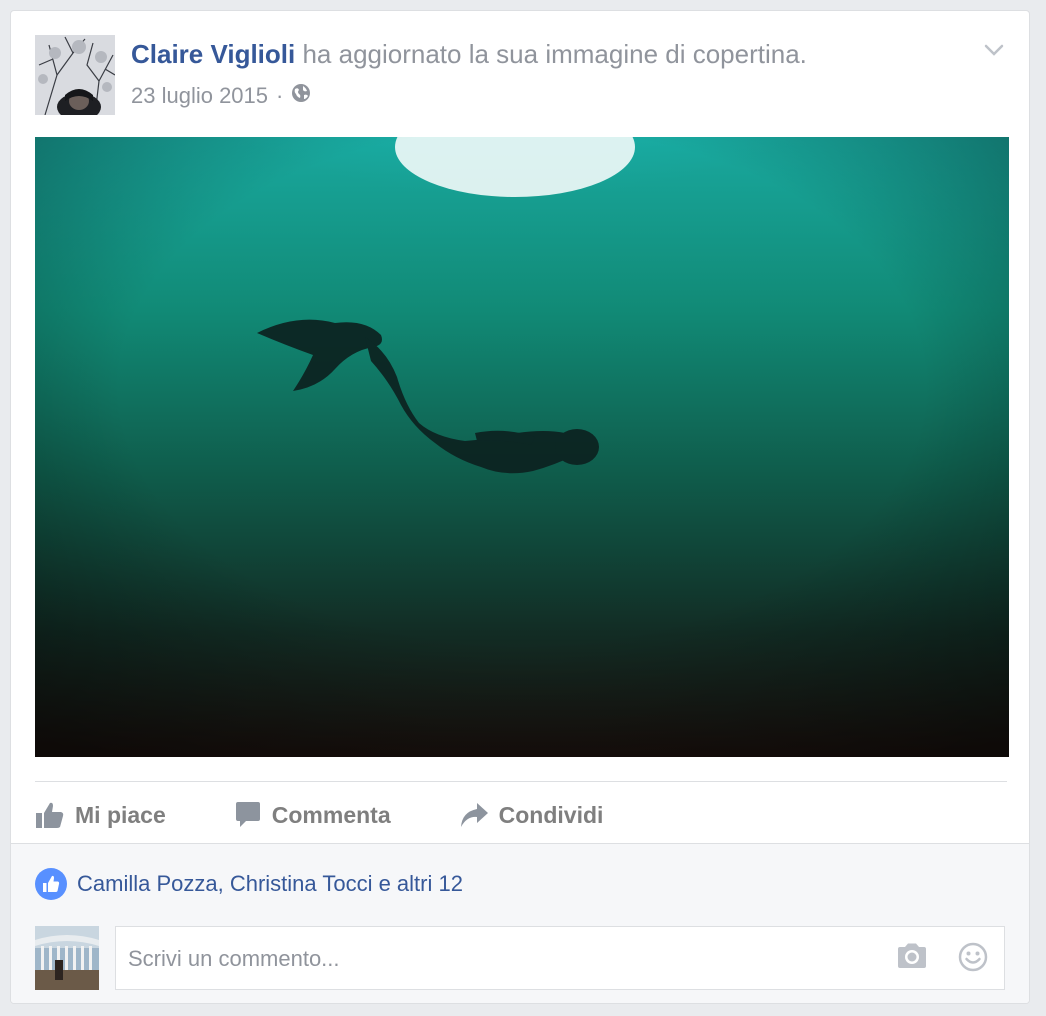  Describe the element at coordinates (51, 884) in the screenshot. I see `like-badge-icon` at that location.